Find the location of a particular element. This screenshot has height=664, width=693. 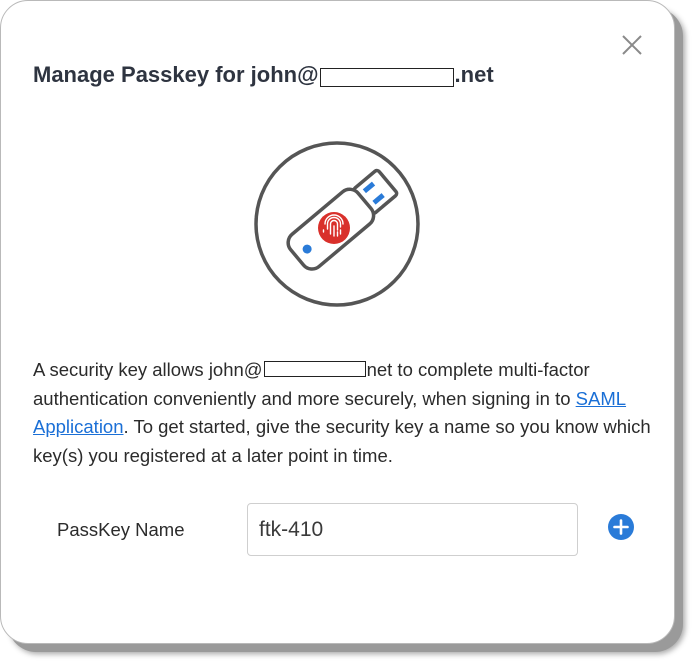

security-key-illustration is located at coordinates (337, 224).